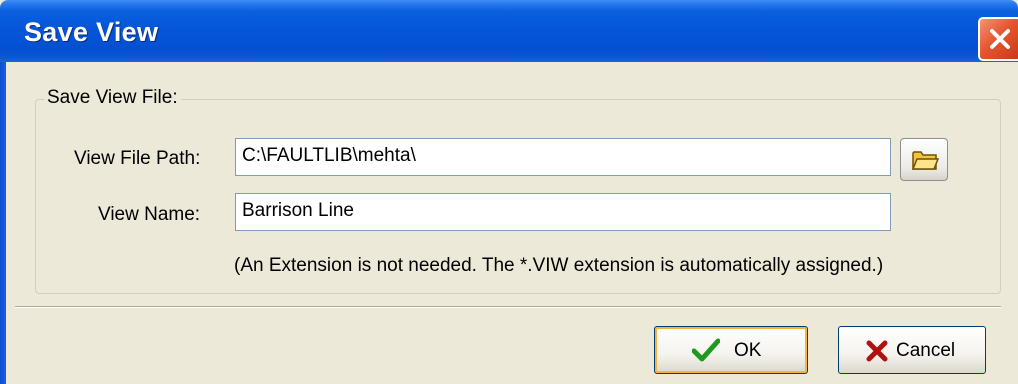 The width and height of the screenshot is (1018, 384). Describe the element at coordinates (3, 223) in the screenshot. I see `window-frame-left` at that location.